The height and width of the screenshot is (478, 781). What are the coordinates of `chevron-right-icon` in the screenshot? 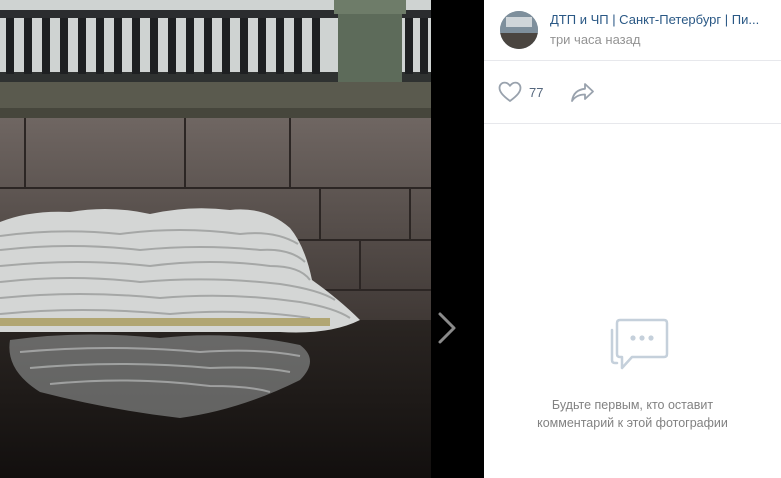 It's located at (447, 328).